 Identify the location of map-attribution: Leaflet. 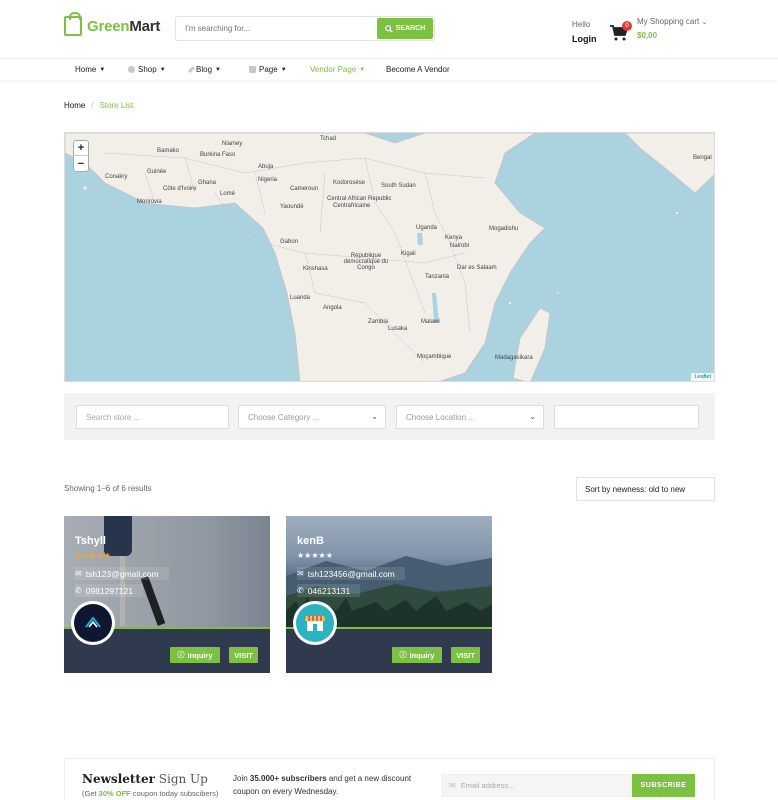
(702, 377).